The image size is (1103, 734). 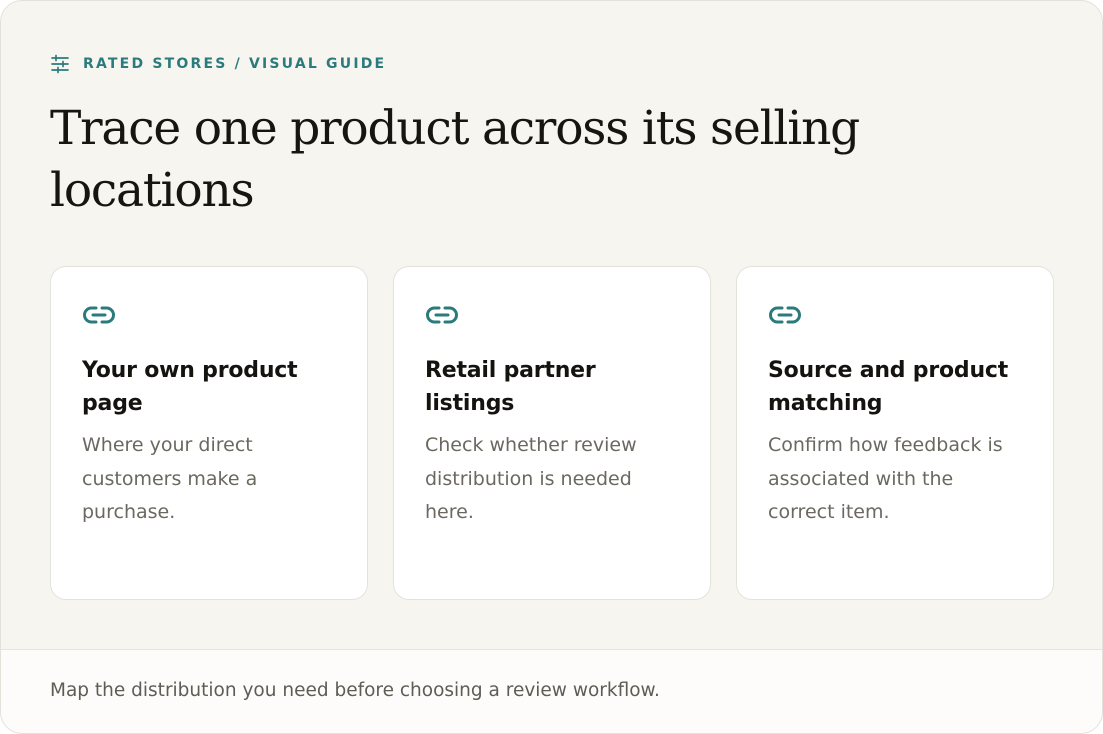 I want to click on tile-title: Retail partner listings, so click(x=510, y=387).